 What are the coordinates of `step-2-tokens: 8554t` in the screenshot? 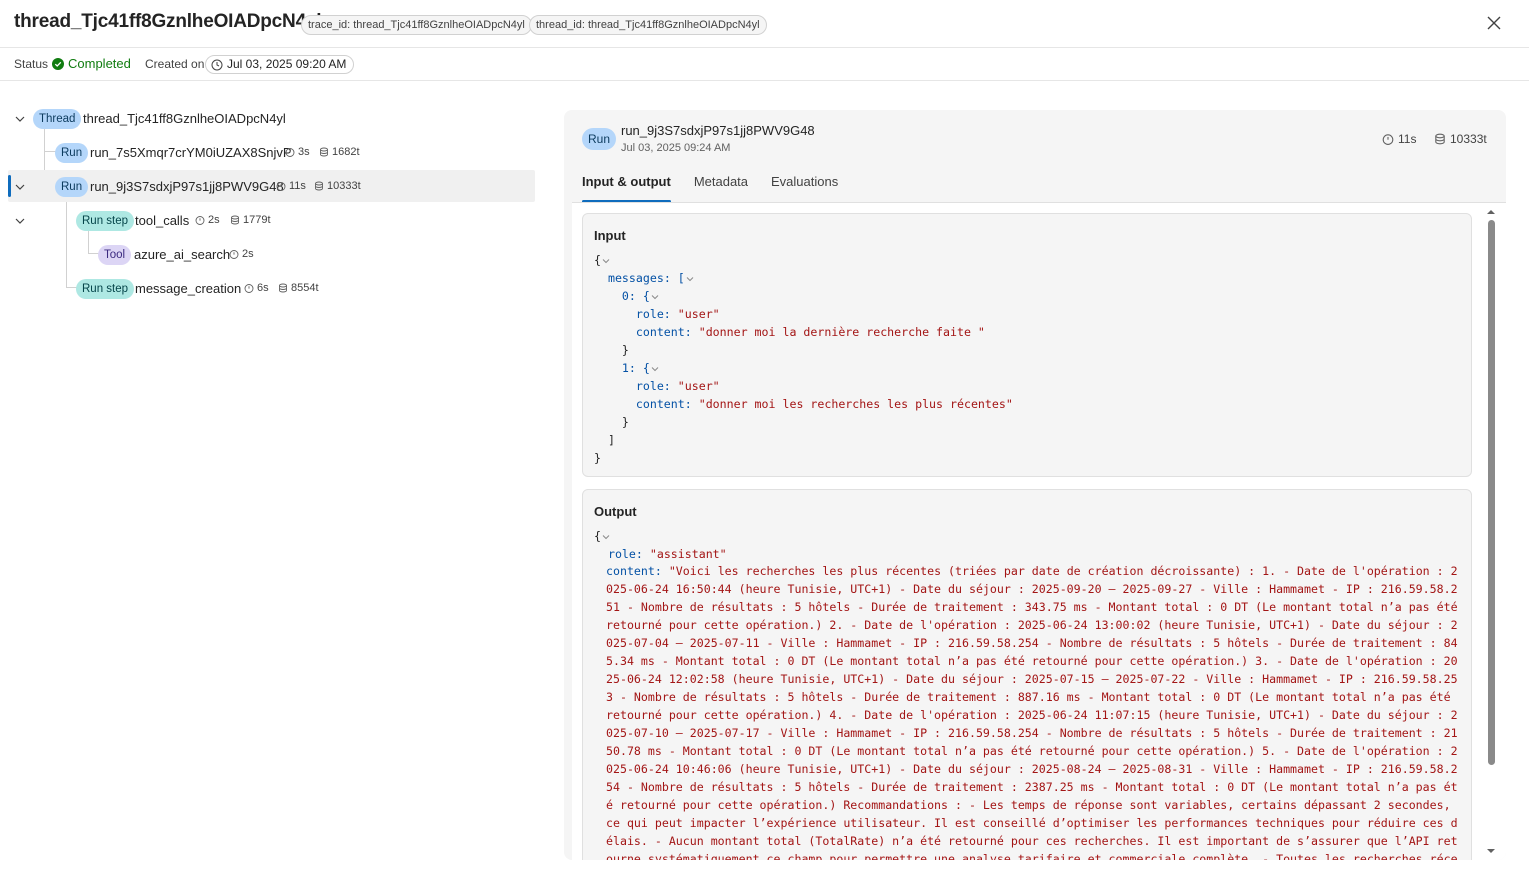 It's located at (298, 288).